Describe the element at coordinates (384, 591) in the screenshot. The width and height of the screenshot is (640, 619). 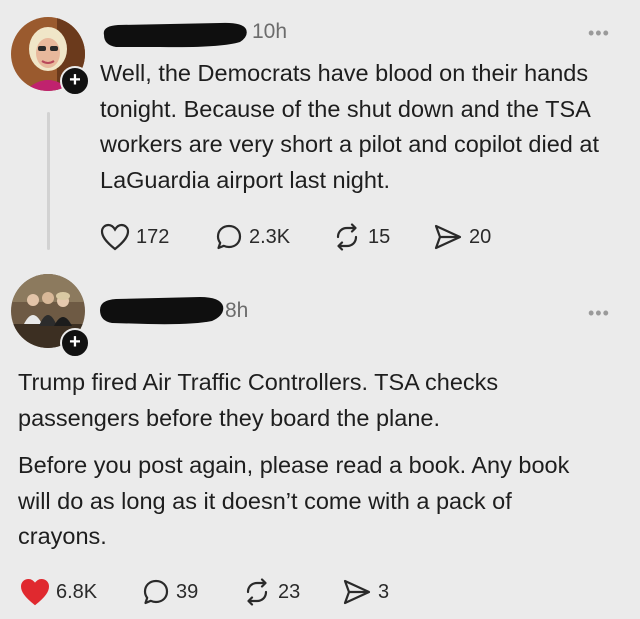
I see `share-count: 3` at that location.